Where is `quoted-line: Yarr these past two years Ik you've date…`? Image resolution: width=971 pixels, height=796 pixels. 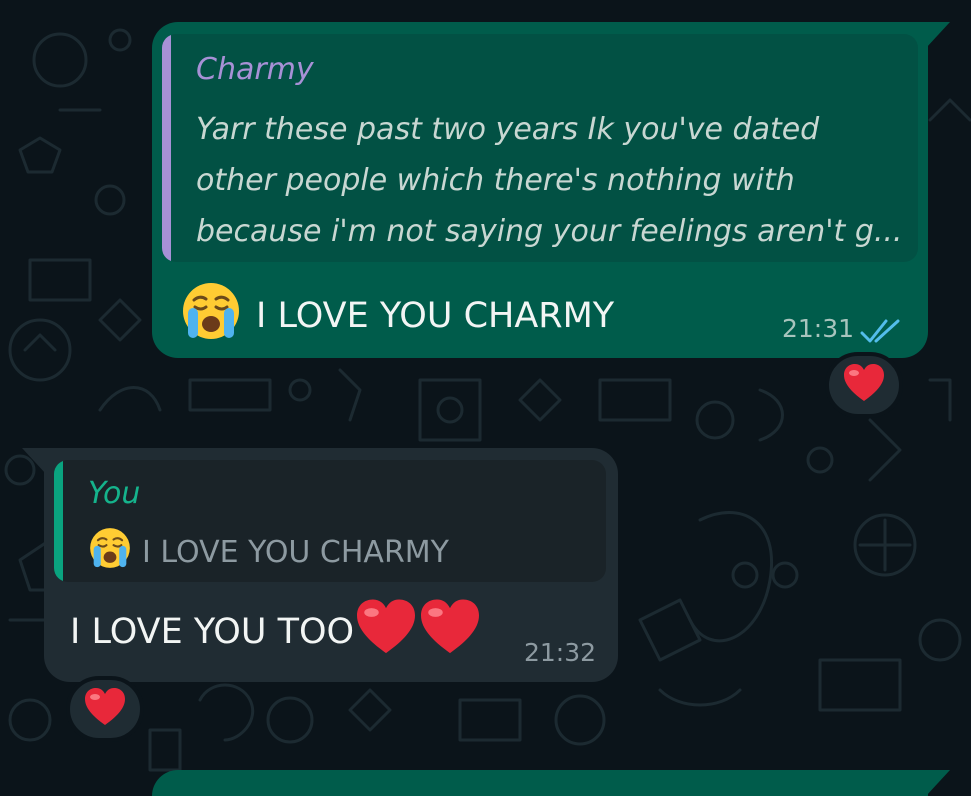 quoted-line: Yarr these past two years Ik you've date… is located at coordinates (508, 129).